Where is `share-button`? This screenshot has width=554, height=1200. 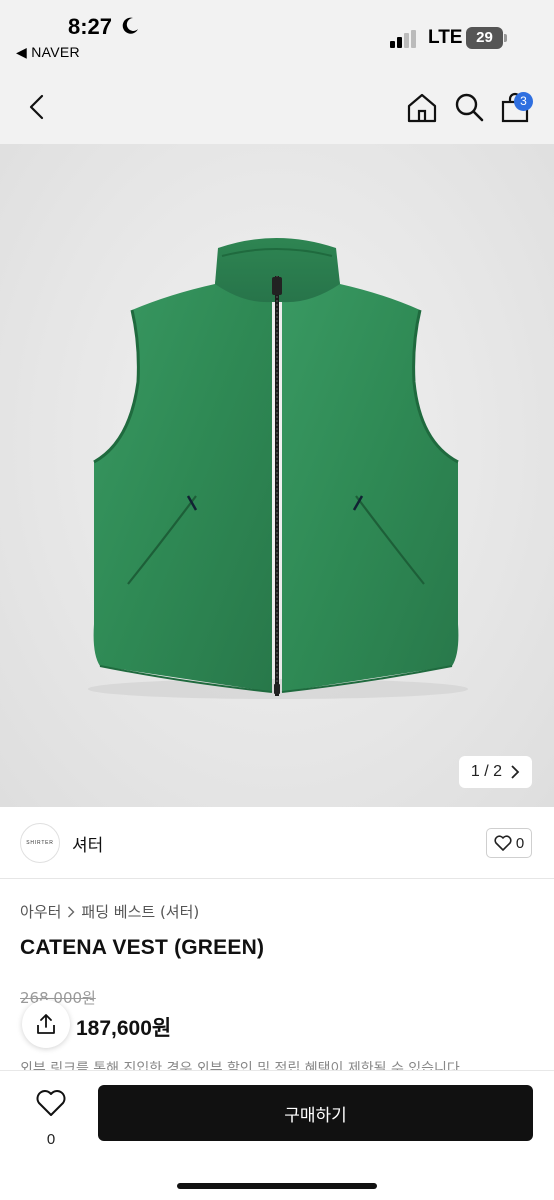
share-button is located at coordinates (46, 1024).